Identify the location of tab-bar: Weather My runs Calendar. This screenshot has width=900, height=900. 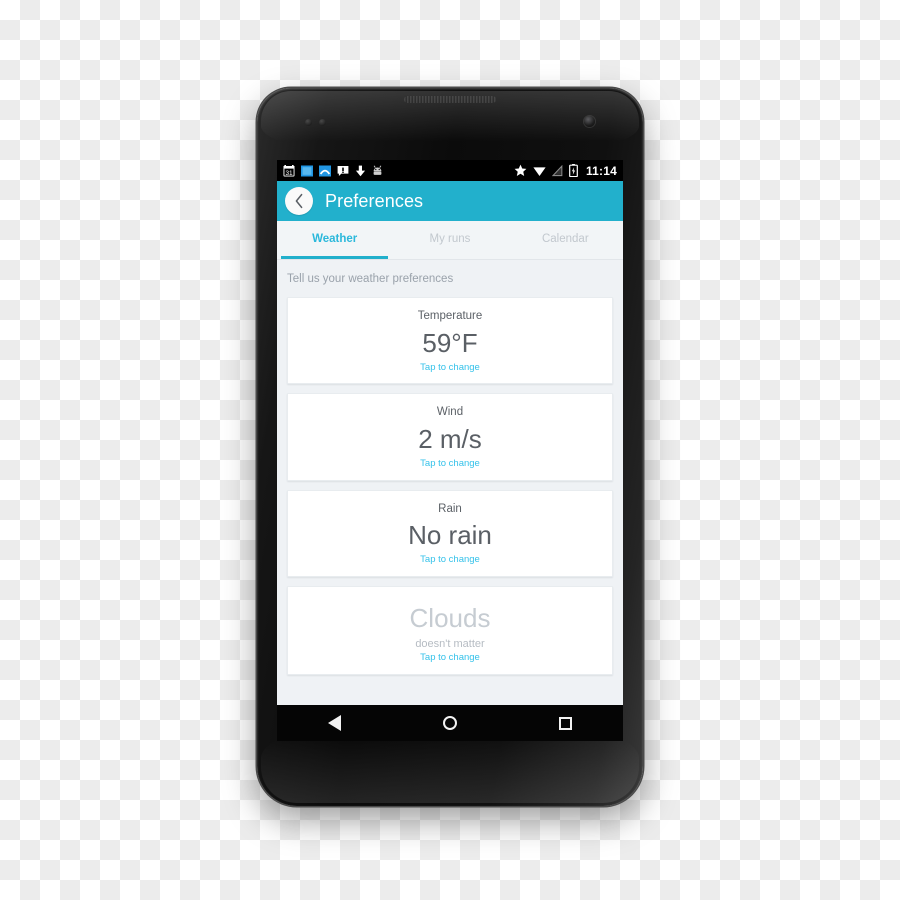
(450, 240).